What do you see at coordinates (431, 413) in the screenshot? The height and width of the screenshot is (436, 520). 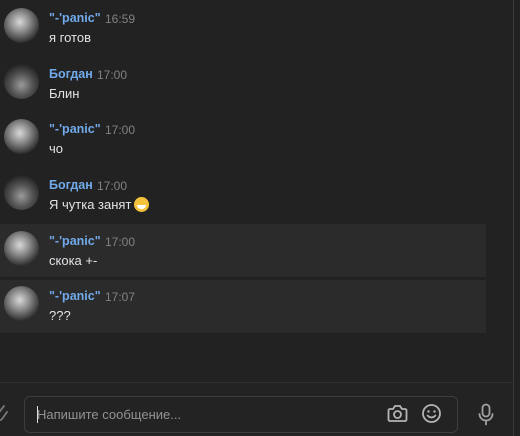 I see `emoji-icon` at bounding box center [431, 413].